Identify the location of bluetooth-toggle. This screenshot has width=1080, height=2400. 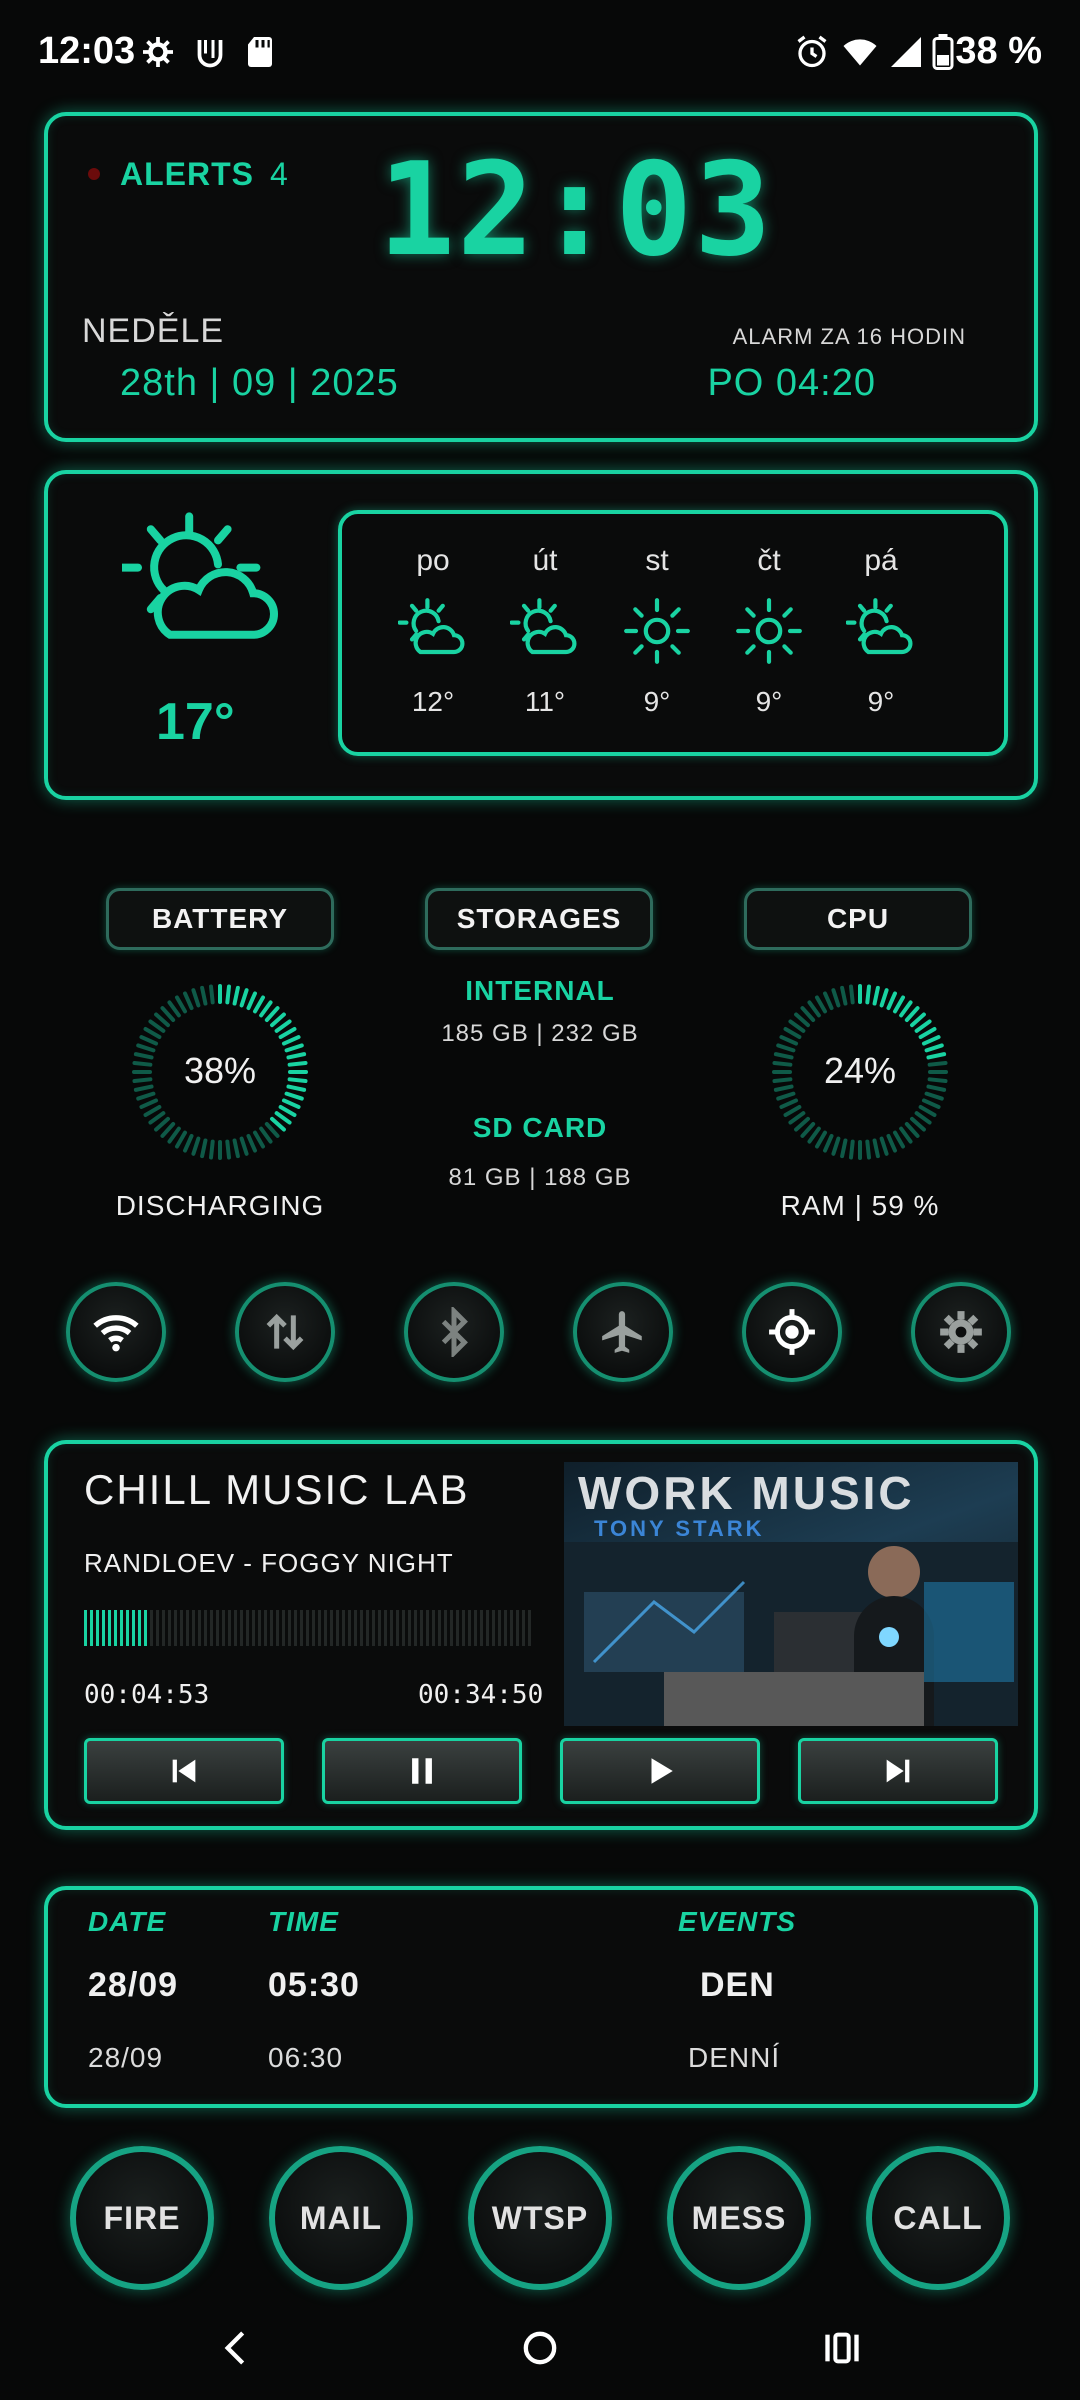
(454, 1332).